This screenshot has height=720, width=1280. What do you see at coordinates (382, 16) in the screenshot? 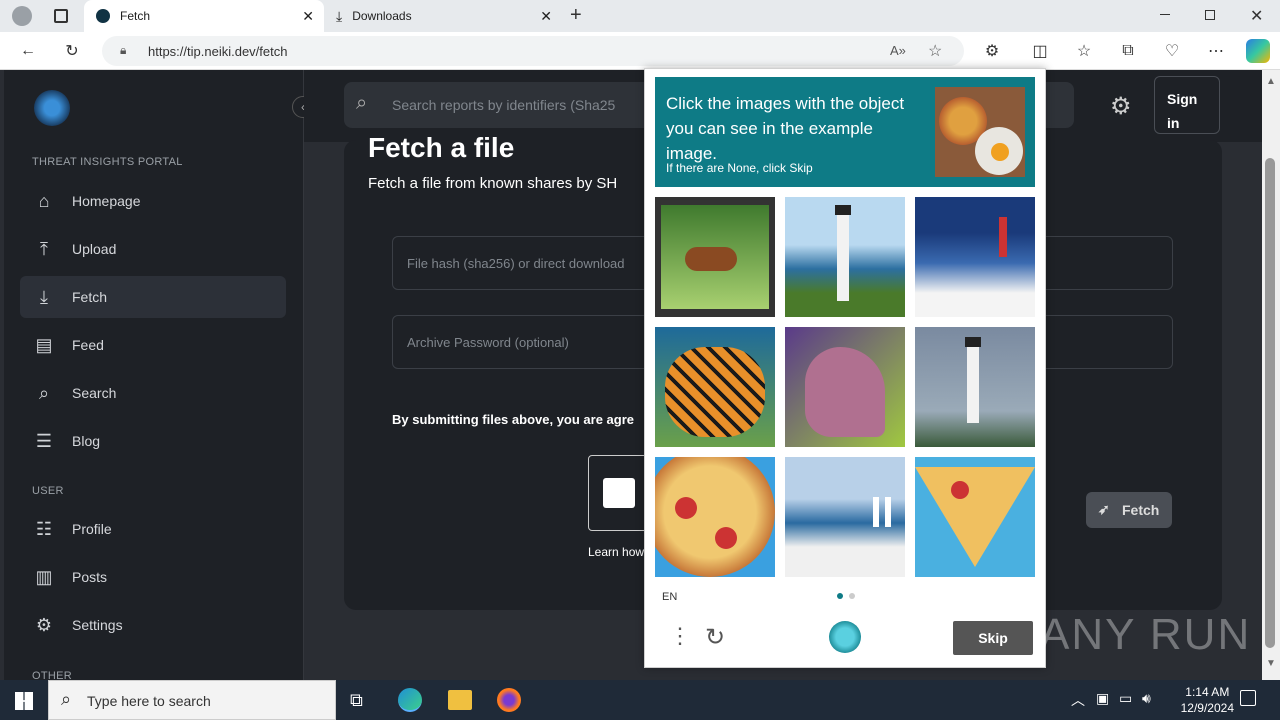
I see `tab-title: Downloads` at bounding box center [382, 16].